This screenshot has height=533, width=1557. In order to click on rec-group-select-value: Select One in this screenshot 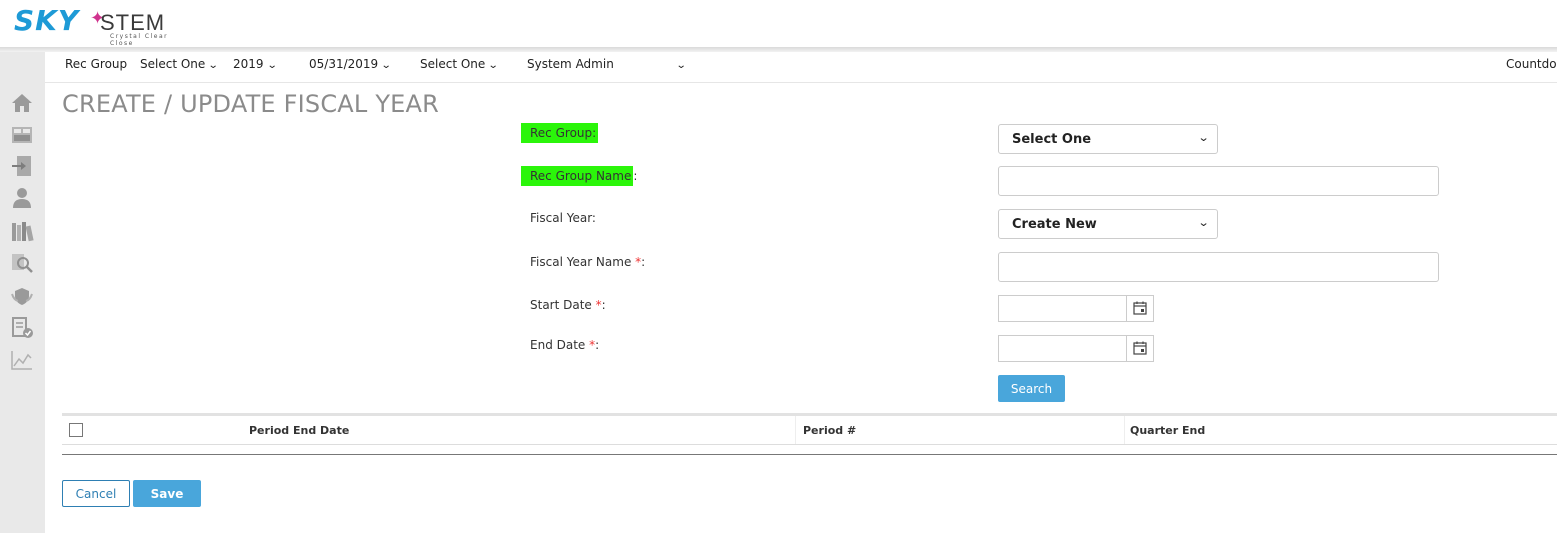, I will do `click(1052, 139)`.